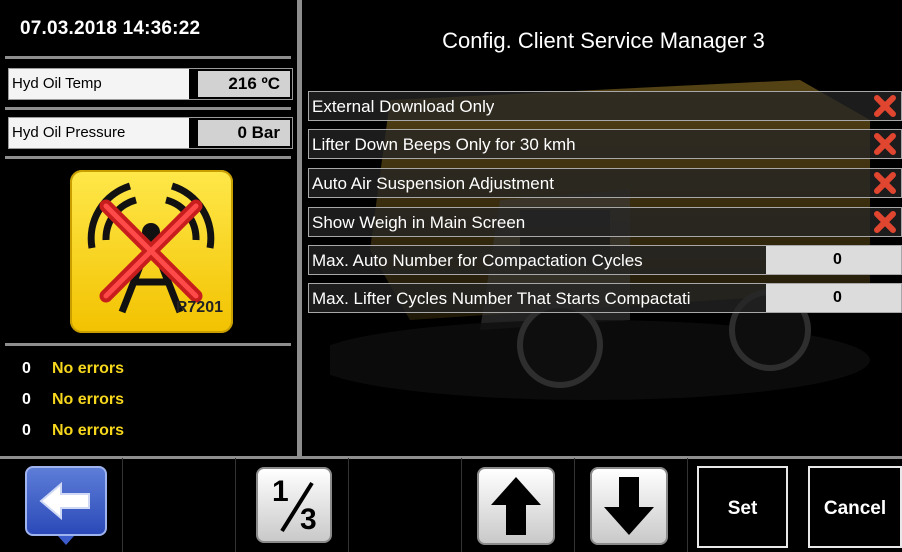 The image size is (902, 552). What do you see at coordinates (110, 28) in the screenshot?
I see `datetime-display: 07.03.2018 14:36:22` at bounding box center [110, 28].